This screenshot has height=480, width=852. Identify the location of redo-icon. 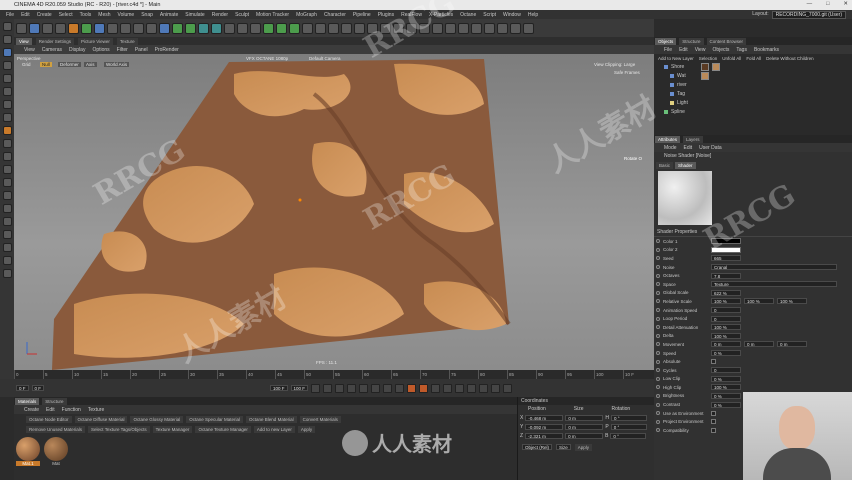
(7, 39).